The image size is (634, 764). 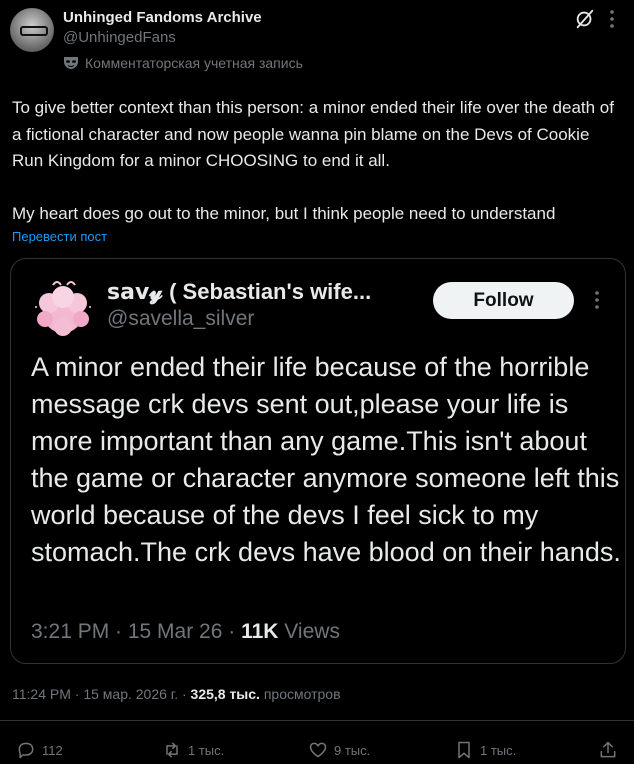 What do you see at coordinates (612, 19) in the screenshot?
I see `more-options-icon` at bounding box center [612, 19].